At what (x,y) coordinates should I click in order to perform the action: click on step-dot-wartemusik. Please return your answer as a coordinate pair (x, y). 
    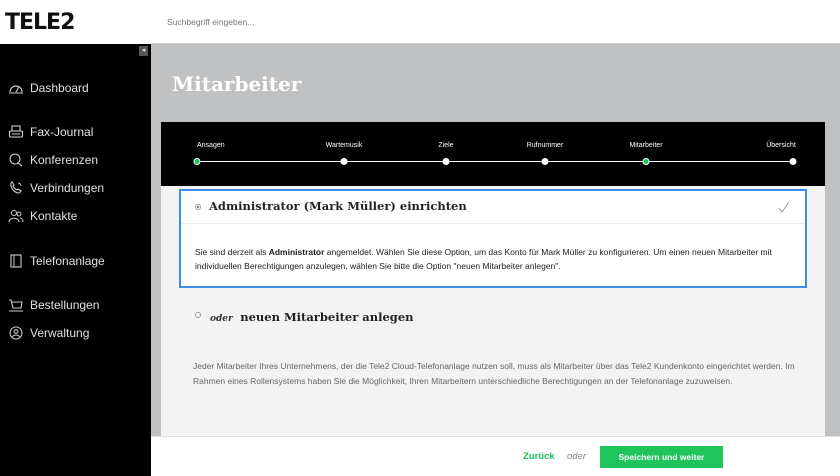
    Looking at the image, I should click on (344, 161).